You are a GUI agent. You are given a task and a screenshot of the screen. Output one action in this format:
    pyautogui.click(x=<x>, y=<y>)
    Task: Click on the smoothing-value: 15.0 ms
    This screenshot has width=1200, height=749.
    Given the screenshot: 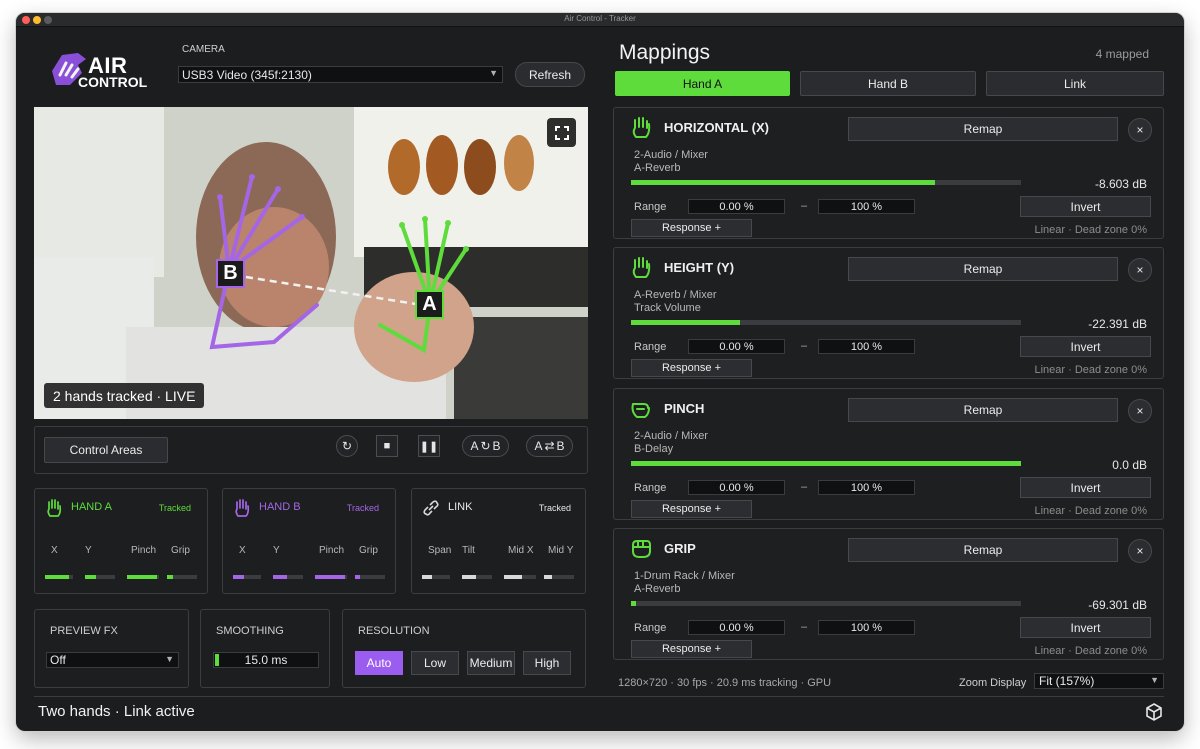 What is the action you would take?
    pyautogui.click(x=266, y=660)
    